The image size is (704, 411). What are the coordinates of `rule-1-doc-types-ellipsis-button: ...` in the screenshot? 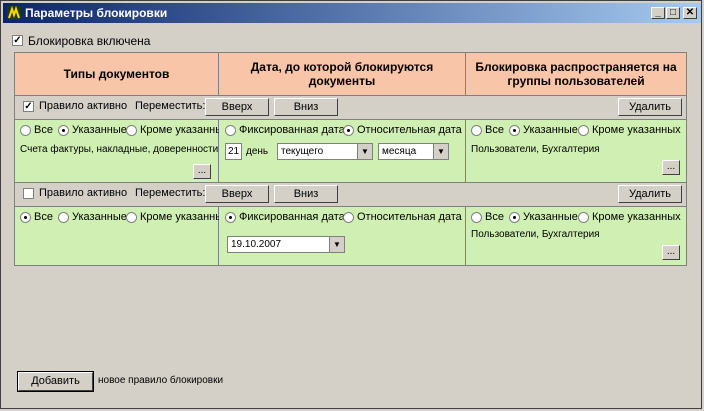 It's located at (202, 171).